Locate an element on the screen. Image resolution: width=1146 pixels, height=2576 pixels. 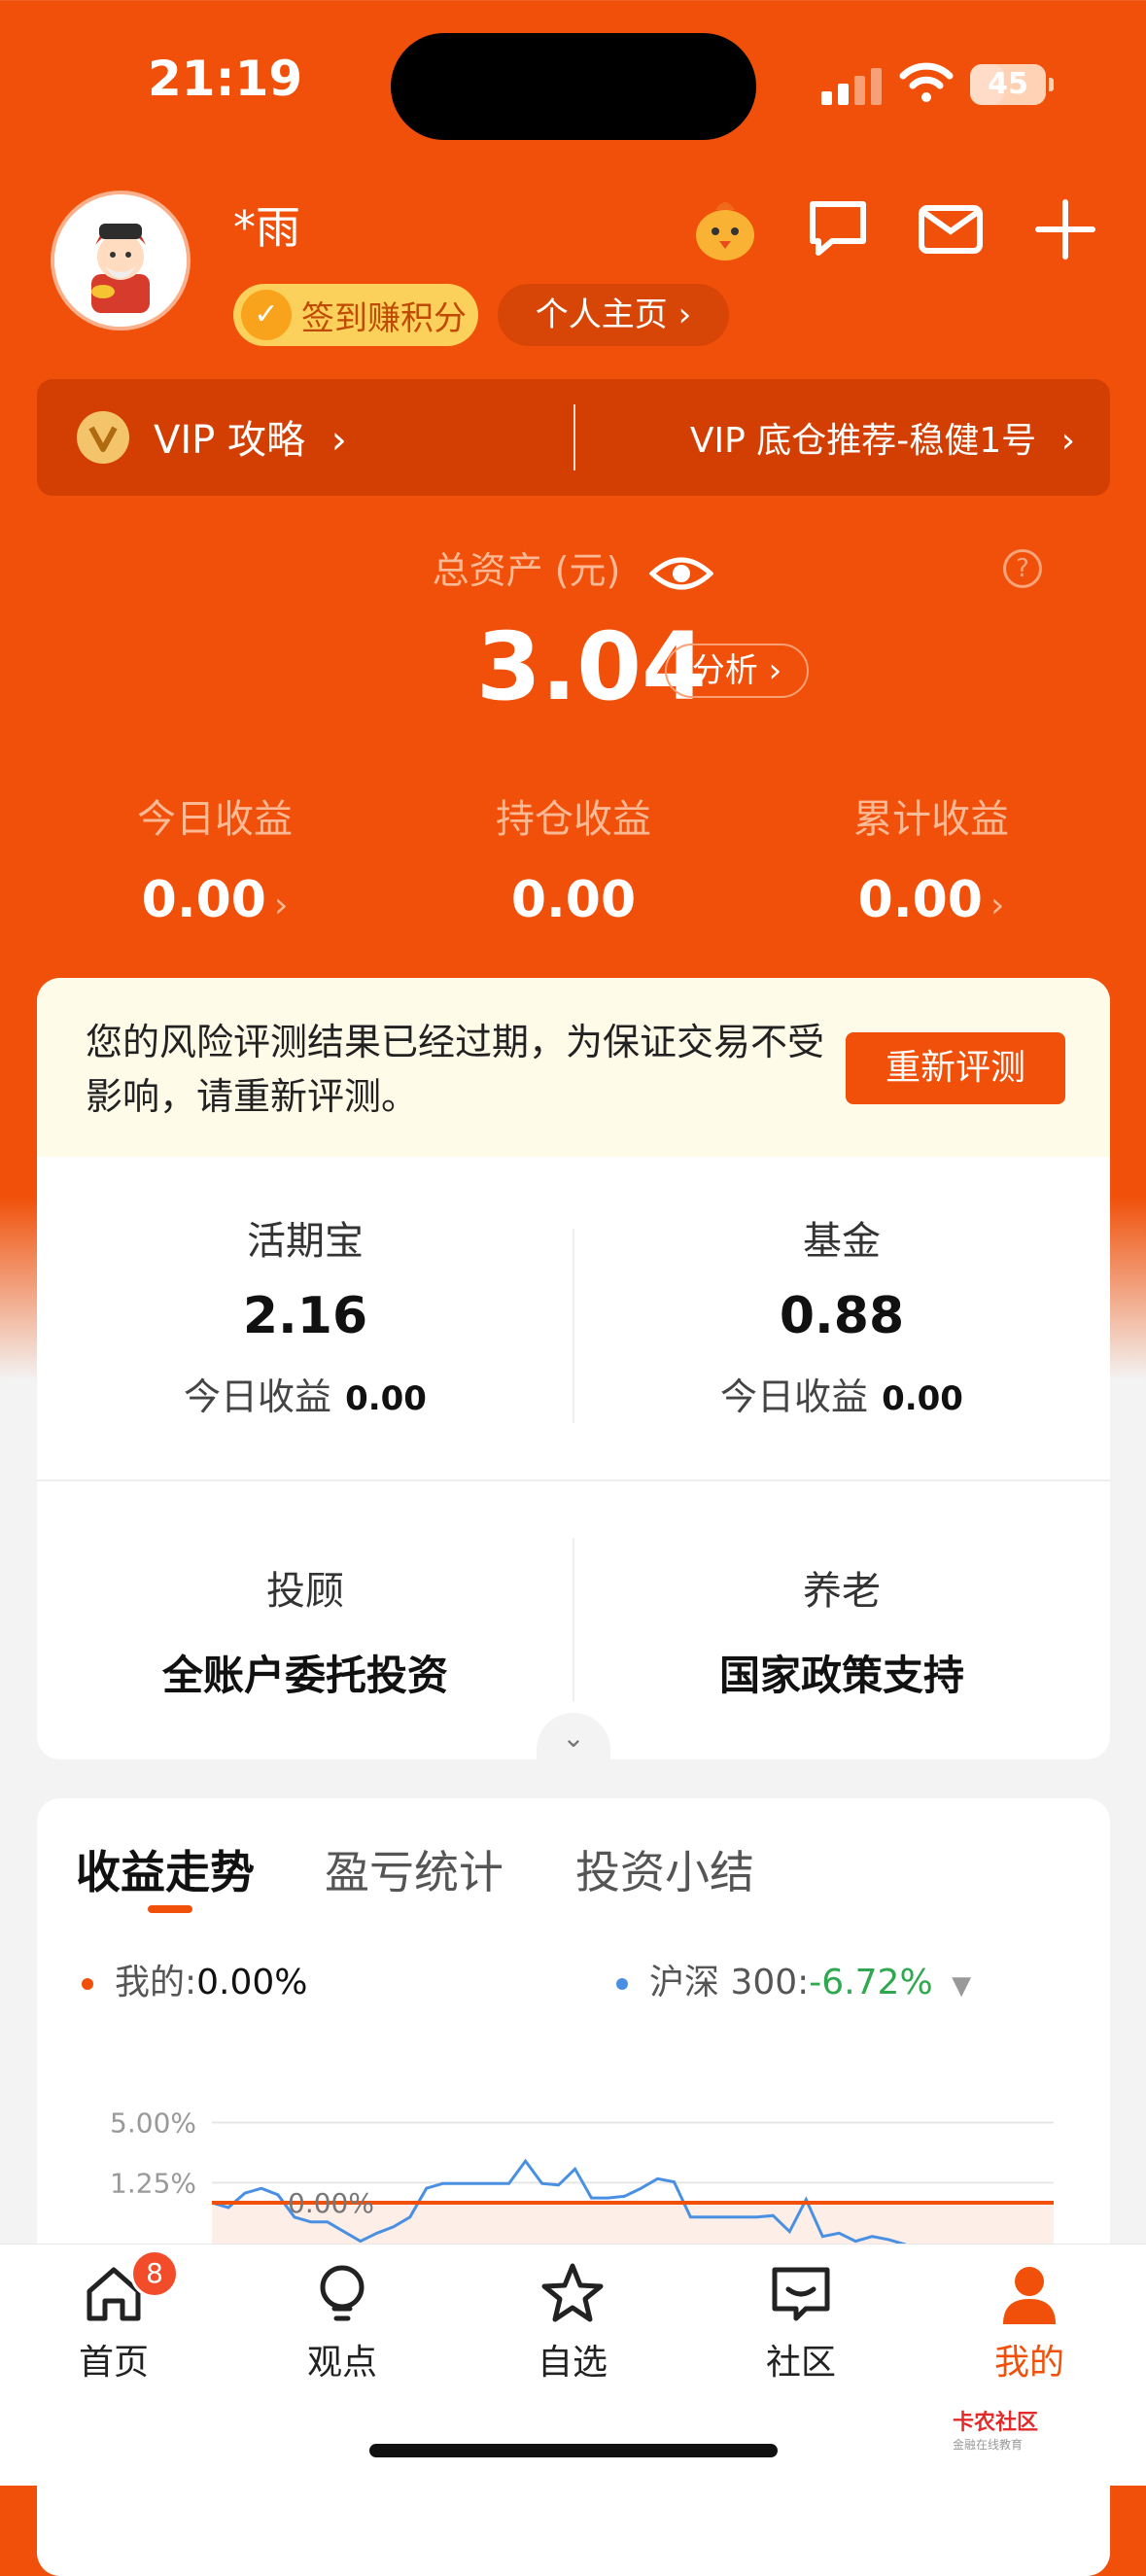
tab-label: 自选 is located at coordinates (573, 2363).